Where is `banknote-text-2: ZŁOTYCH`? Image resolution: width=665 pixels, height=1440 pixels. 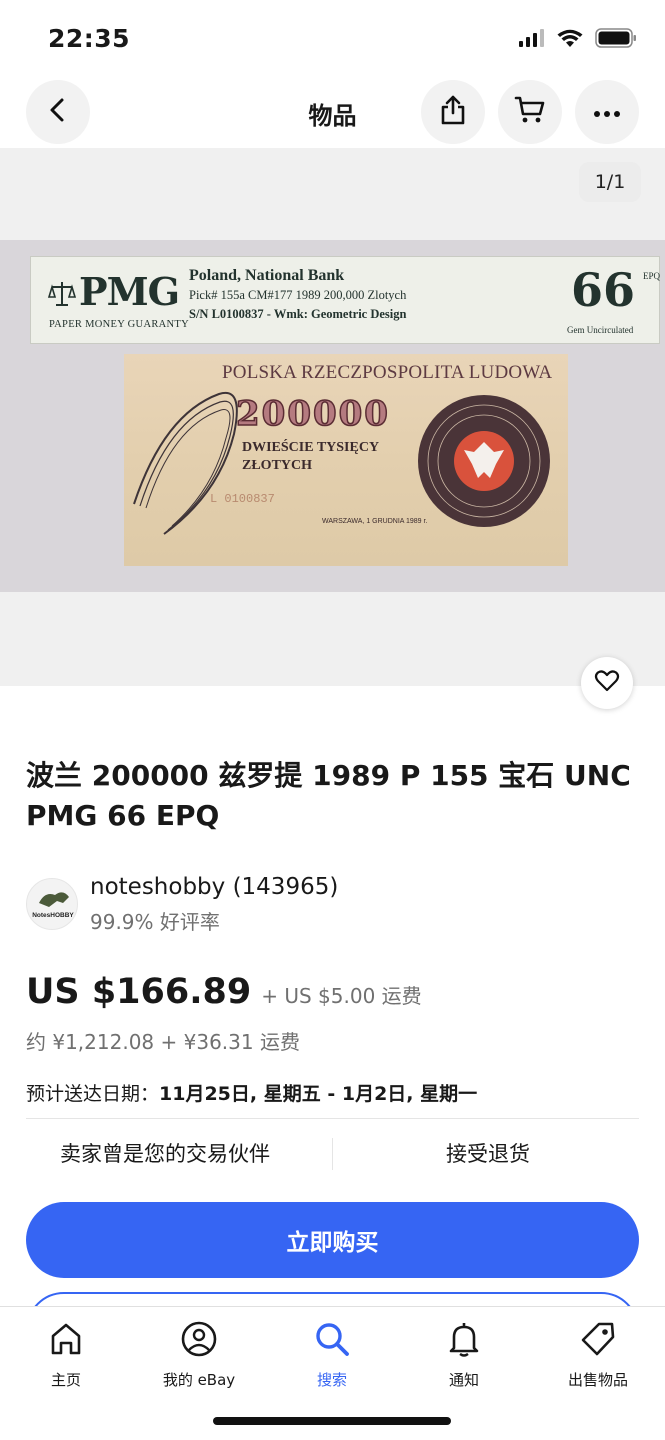
banknote-text-2: ZŁOTYCH is located at coordinates (277, 465).